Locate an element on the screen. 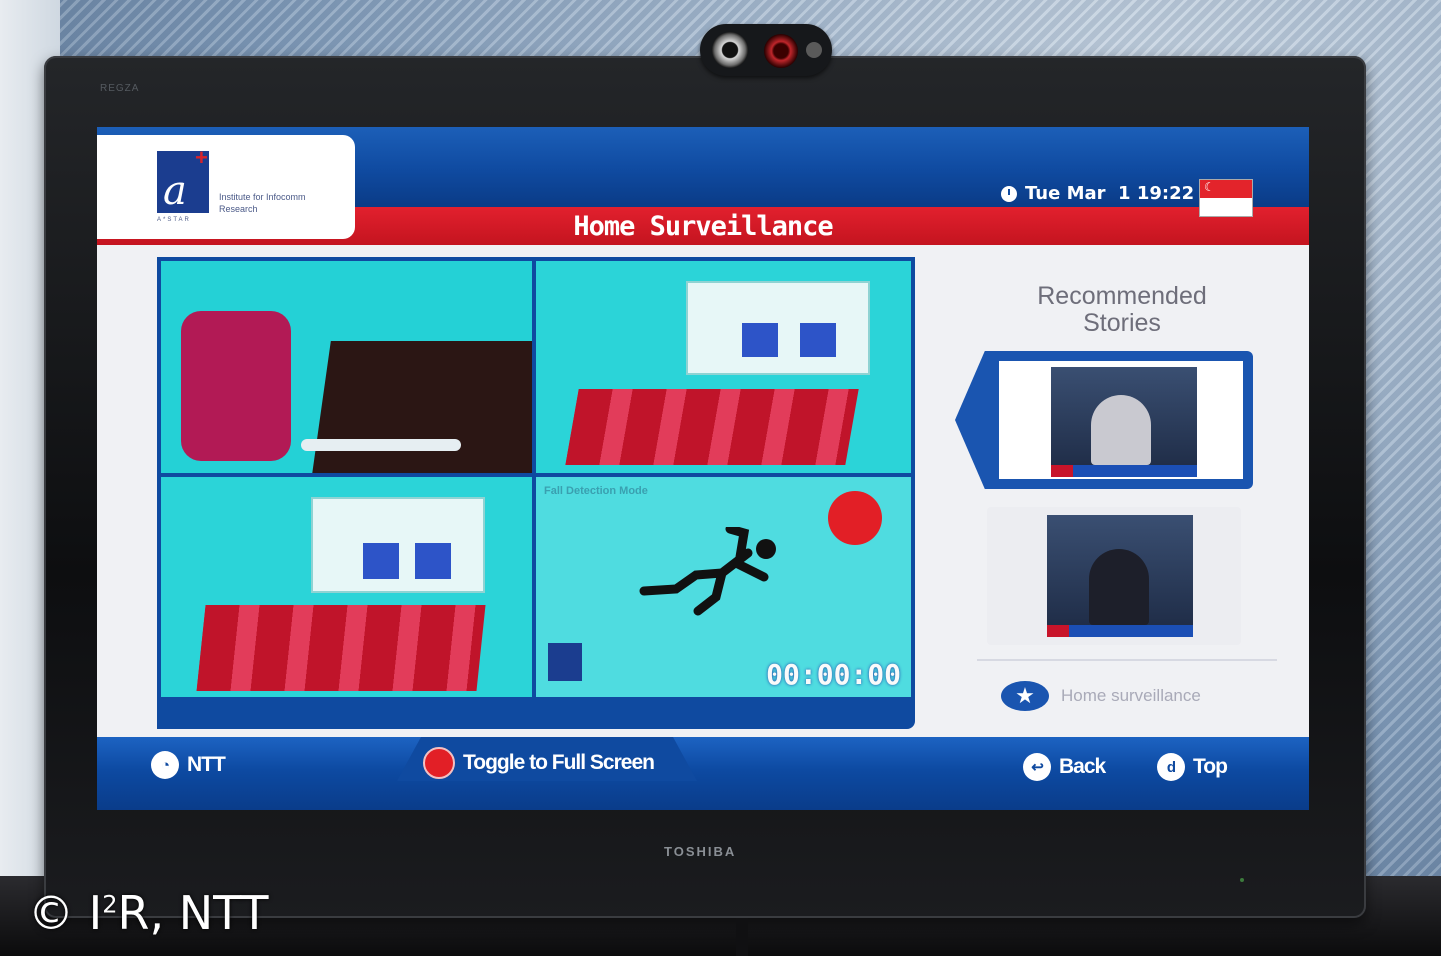  story-card-frame is located at coordinates (1121, 420).